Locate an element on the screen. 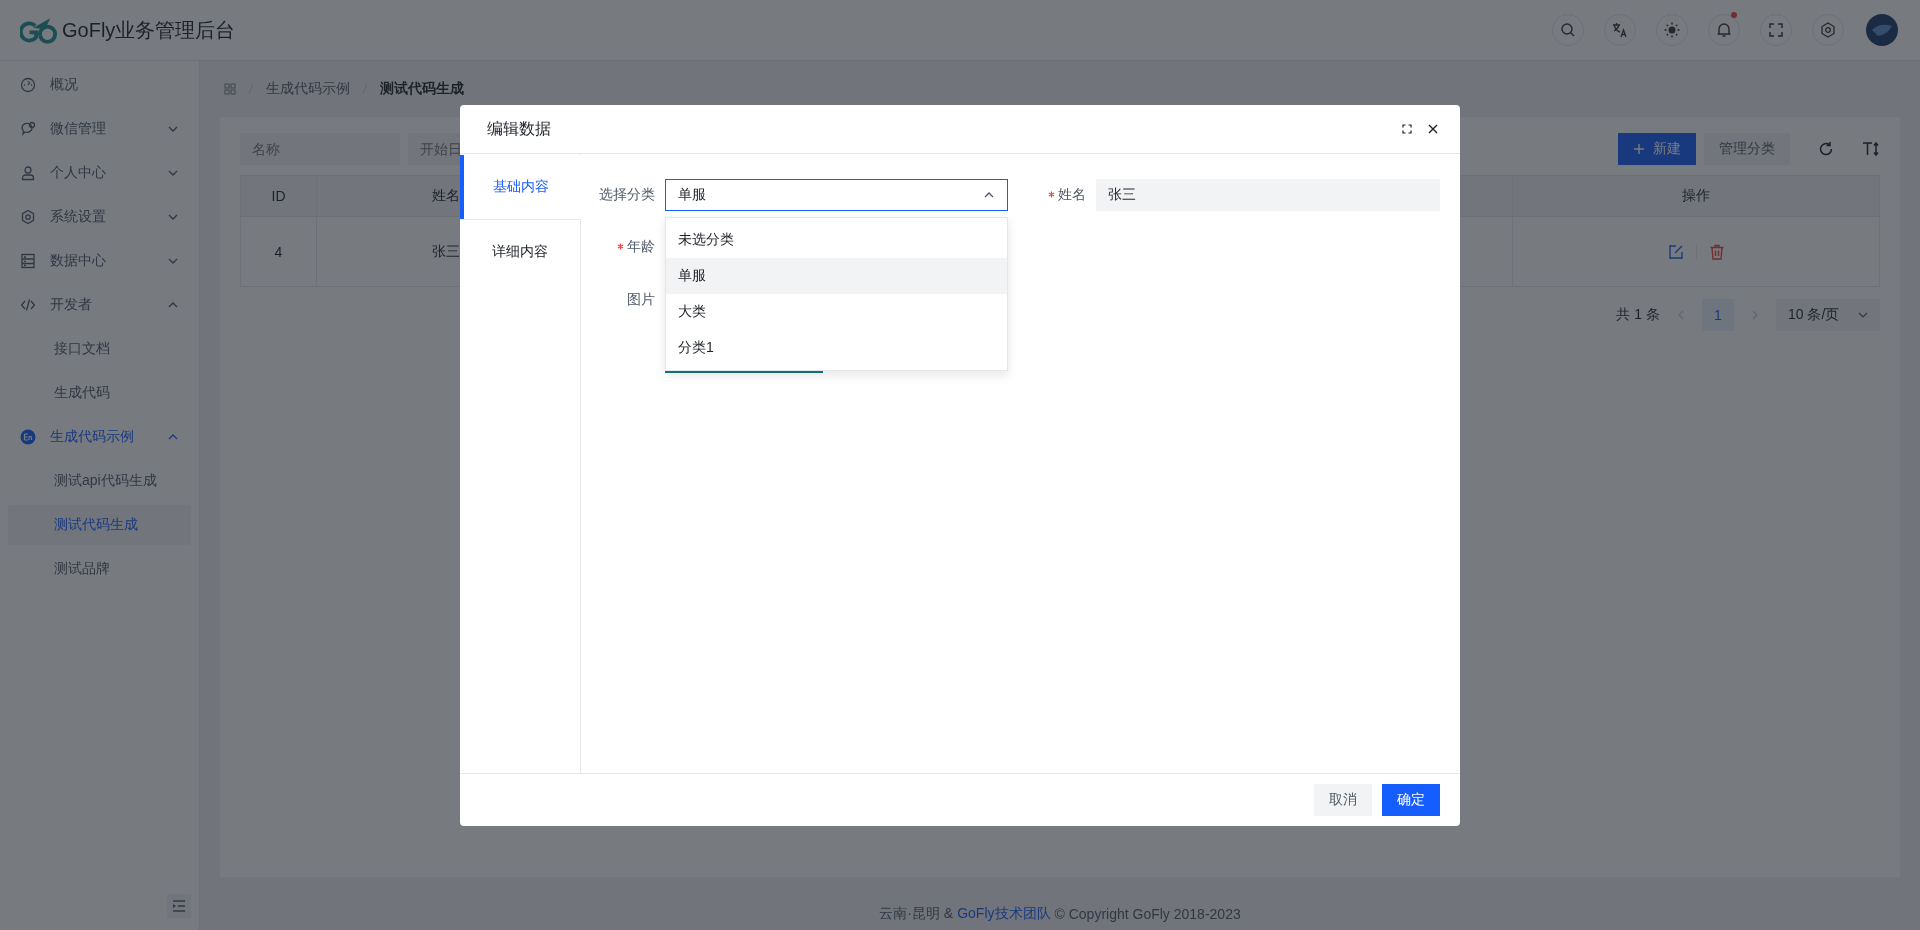 The width and height of the screenshot is (1920, 930). table-cell: 4 is located at coordinates (279, 252).